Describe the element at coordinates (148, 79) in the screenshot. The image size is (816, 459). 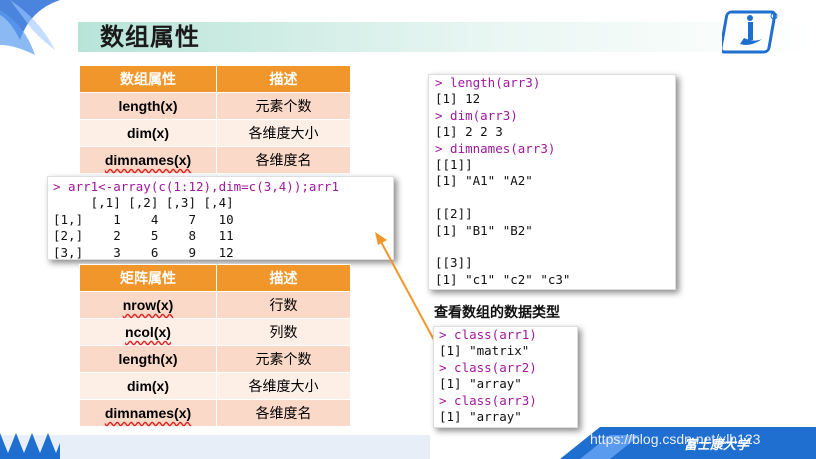
I see `table-header: 数组属性` at that location.